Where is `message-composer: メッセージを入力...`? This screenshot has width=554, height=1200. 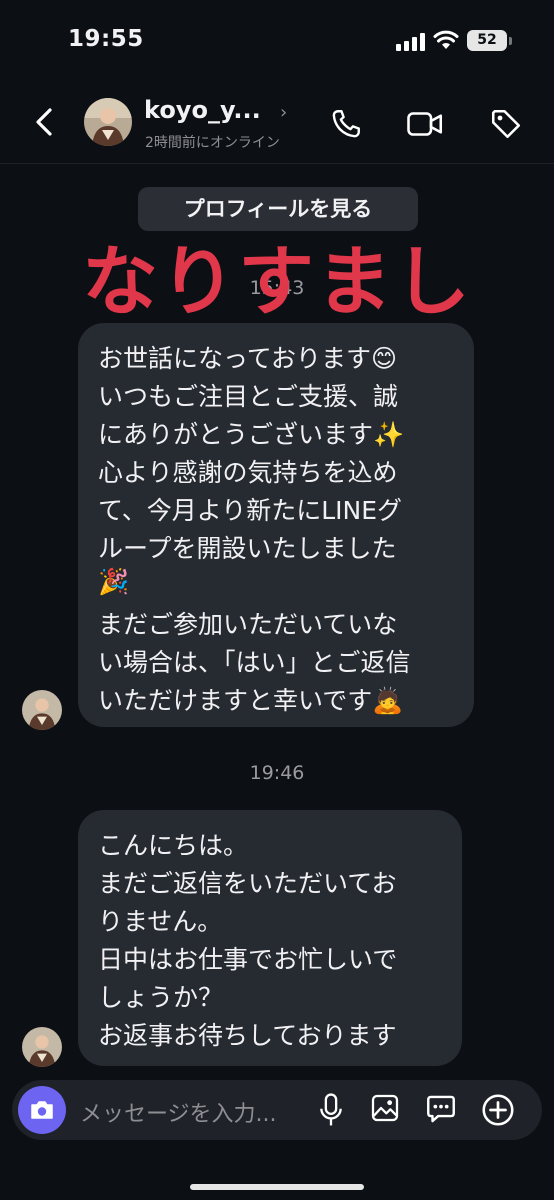 message-composer: メッセージを入力... is located at coordinates (277, 1110).